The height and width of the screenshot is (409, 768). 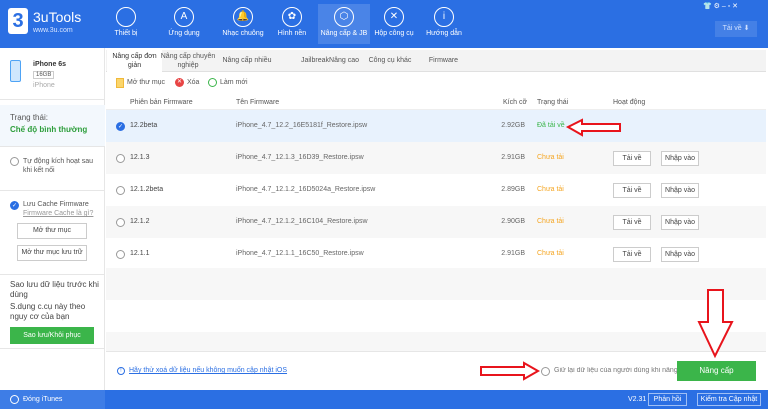 I want to click on red-arrow-right-icon, so click(x=510, y=371).